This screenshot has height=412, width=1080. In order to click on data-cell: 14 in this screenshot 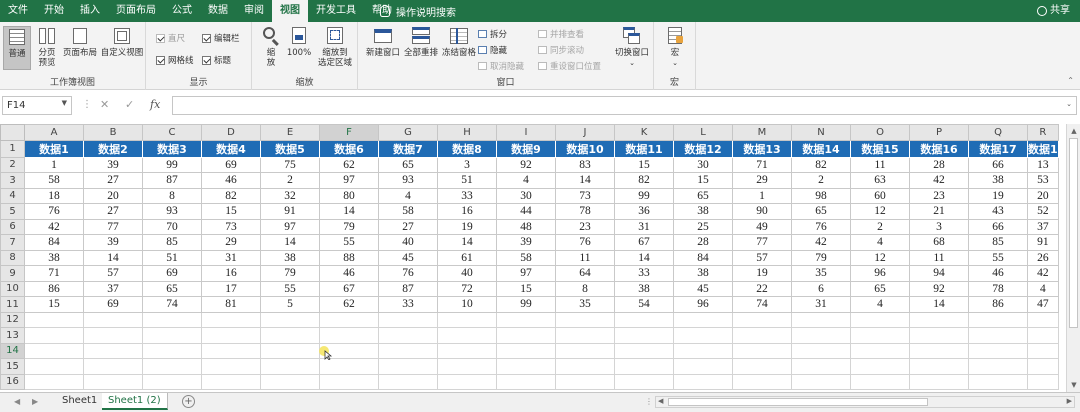, I will do `click(349, 211)`.